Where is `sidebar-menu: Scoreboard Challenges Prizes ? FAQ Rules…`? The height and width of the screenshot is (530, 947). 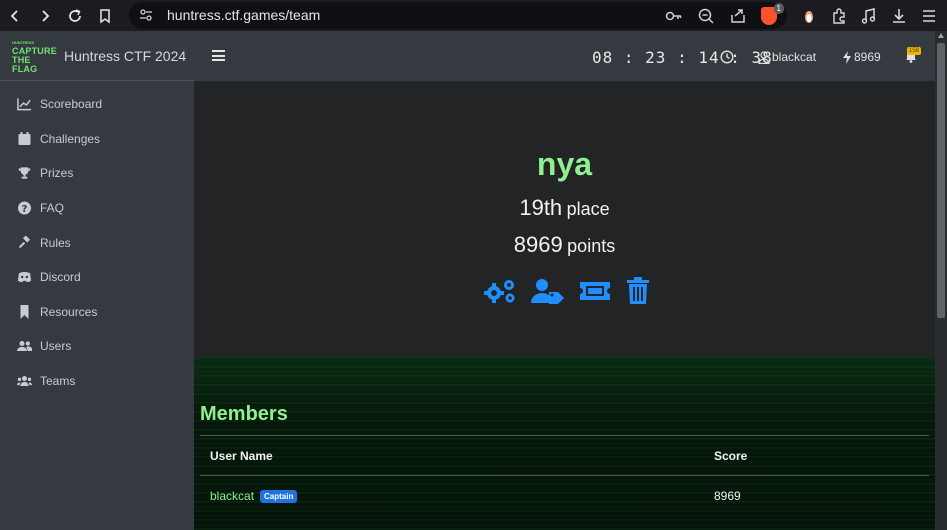 sidebar-menu: Scoreboard Challenges Prizes ? FAQ Rules… is located at coordinates (97, 239).